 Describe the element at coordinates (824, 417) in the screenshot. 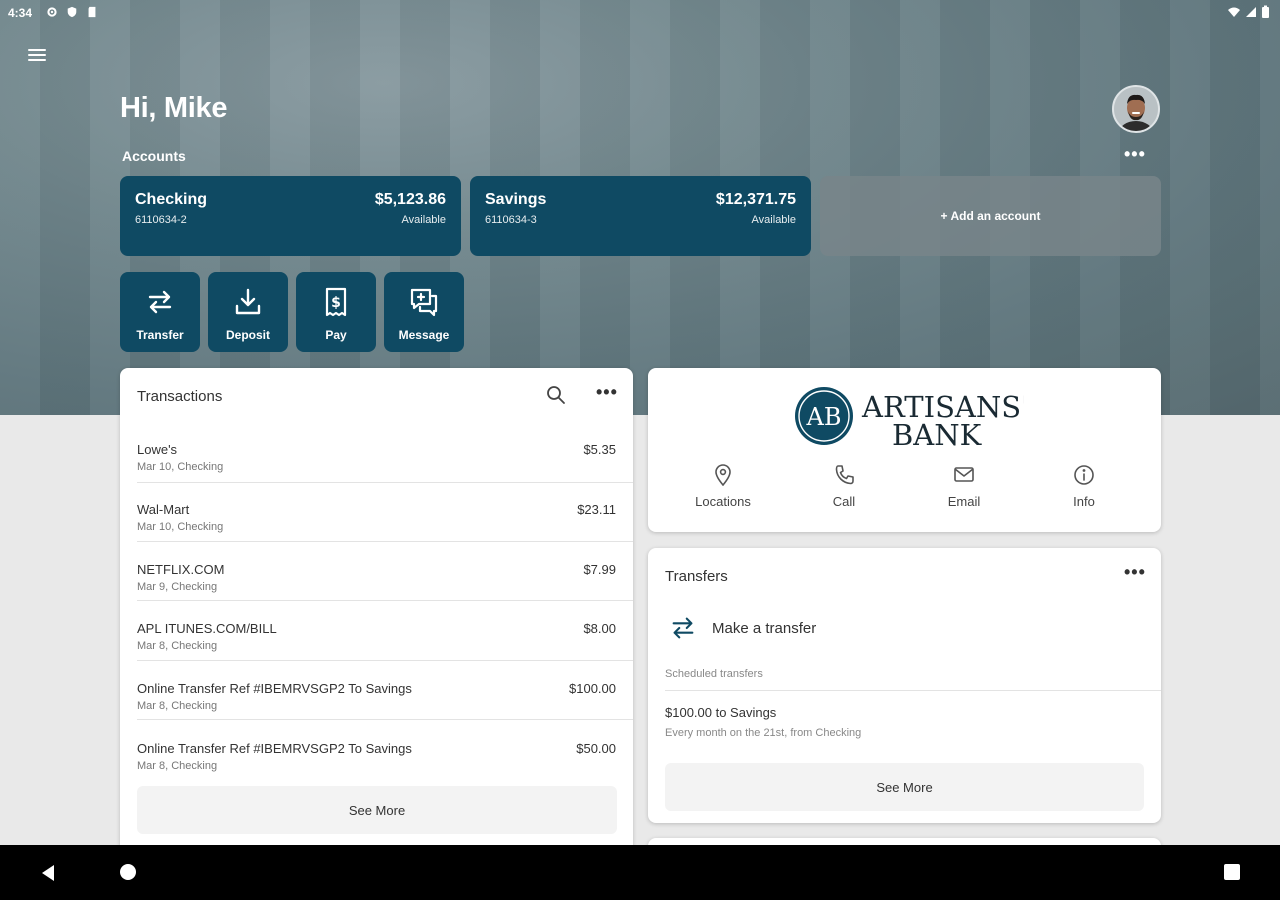

I see `svg-text: AB` at that location.